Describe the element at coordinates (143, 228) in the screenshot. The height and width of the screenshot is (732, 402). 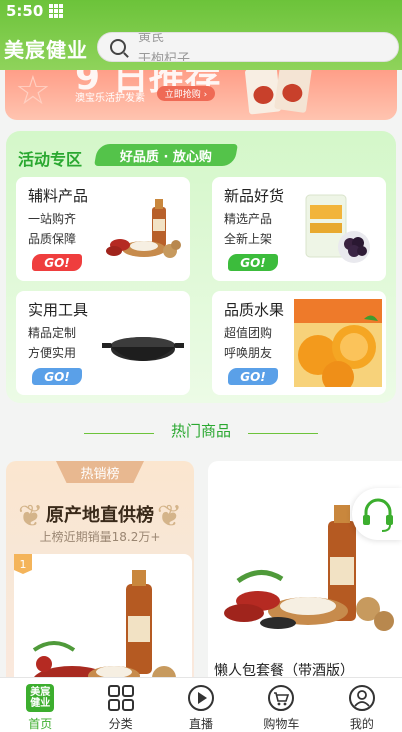
I see `dates-walnut-vinegar-image` at that location.